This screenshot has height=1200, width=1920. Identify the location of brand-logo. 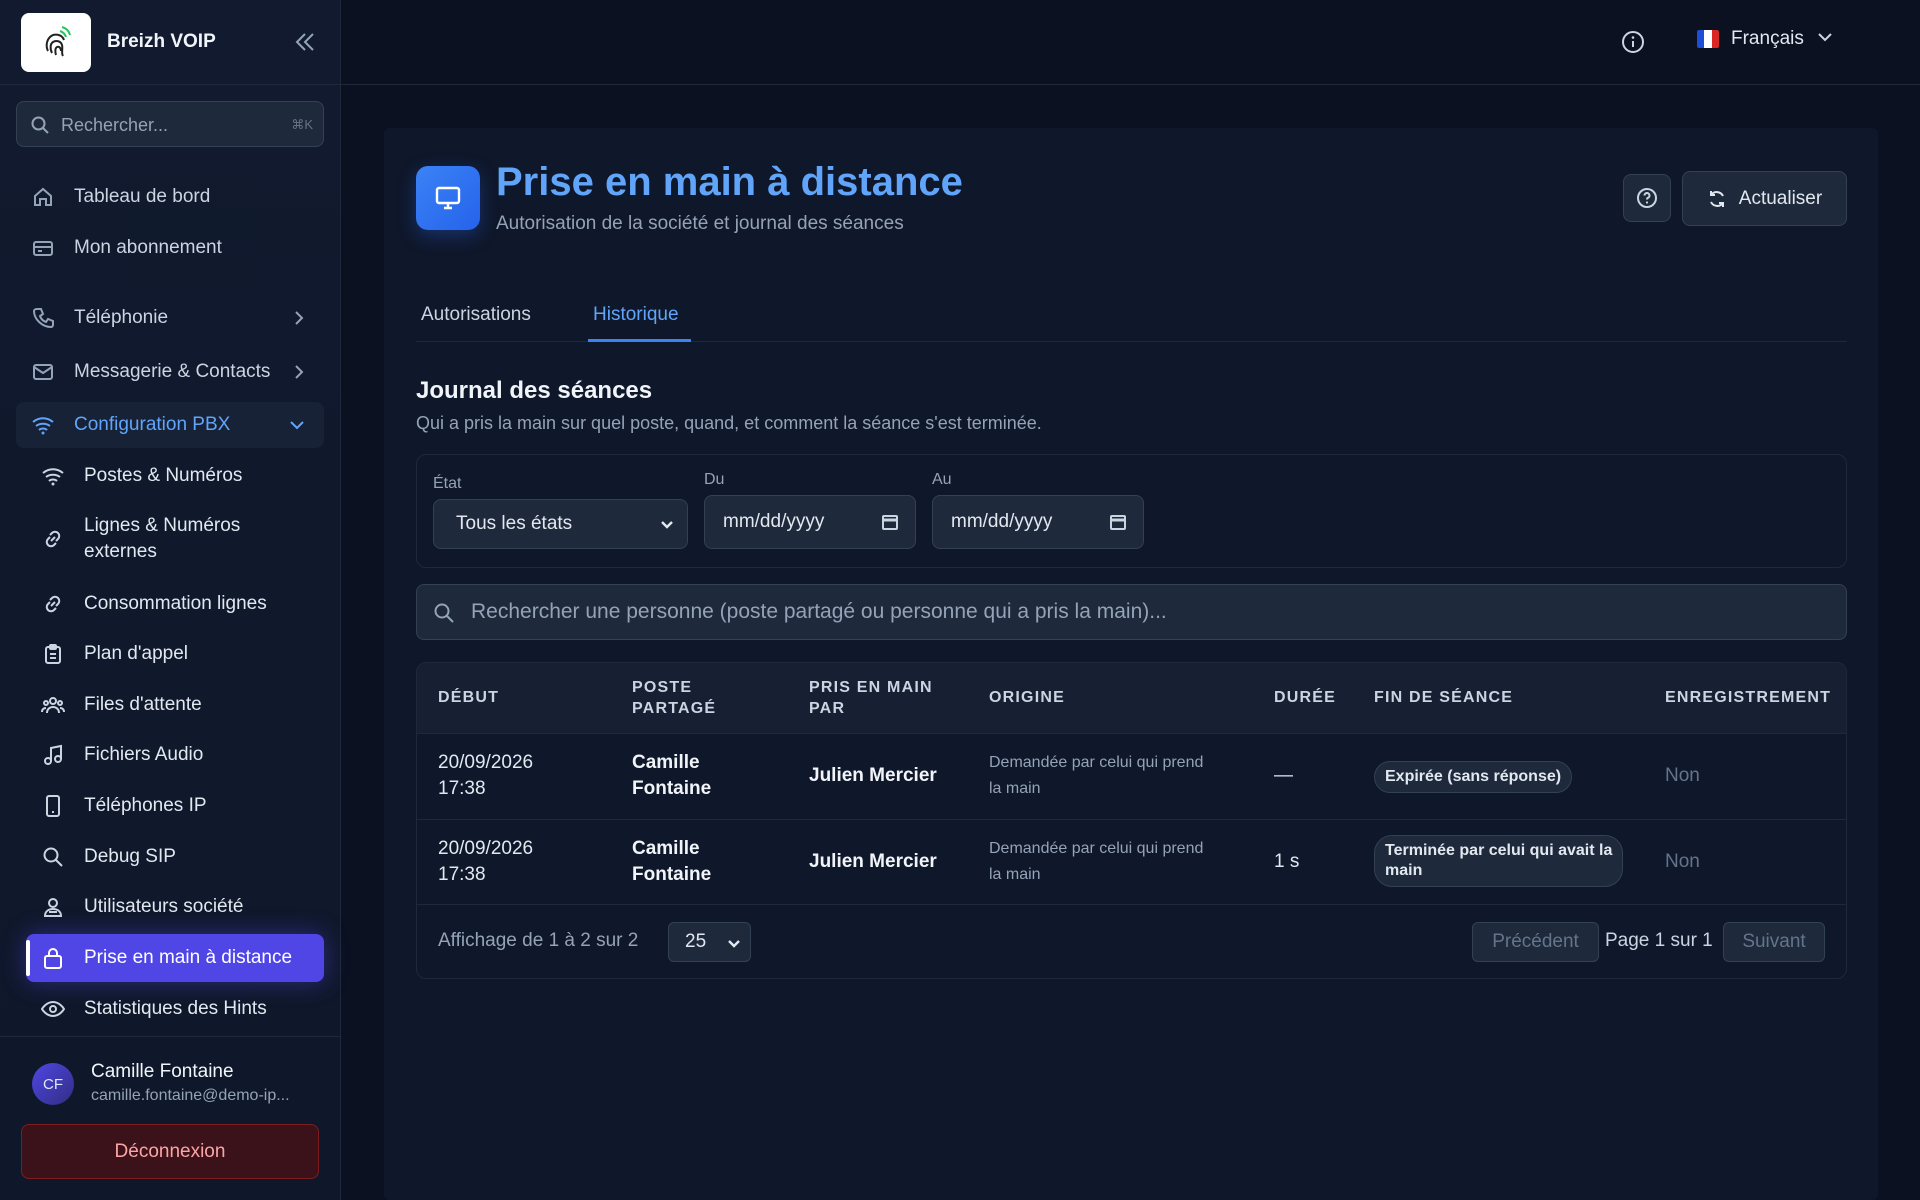
(56, 42).